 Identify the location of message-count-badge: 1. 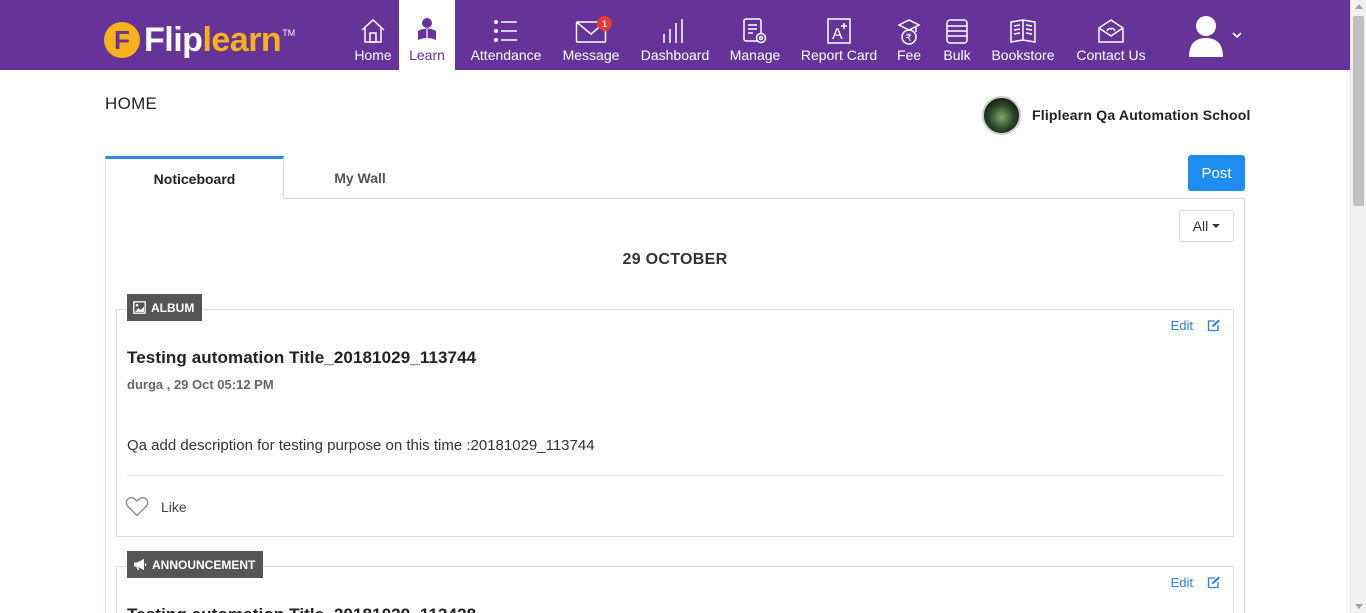
(604, 23).